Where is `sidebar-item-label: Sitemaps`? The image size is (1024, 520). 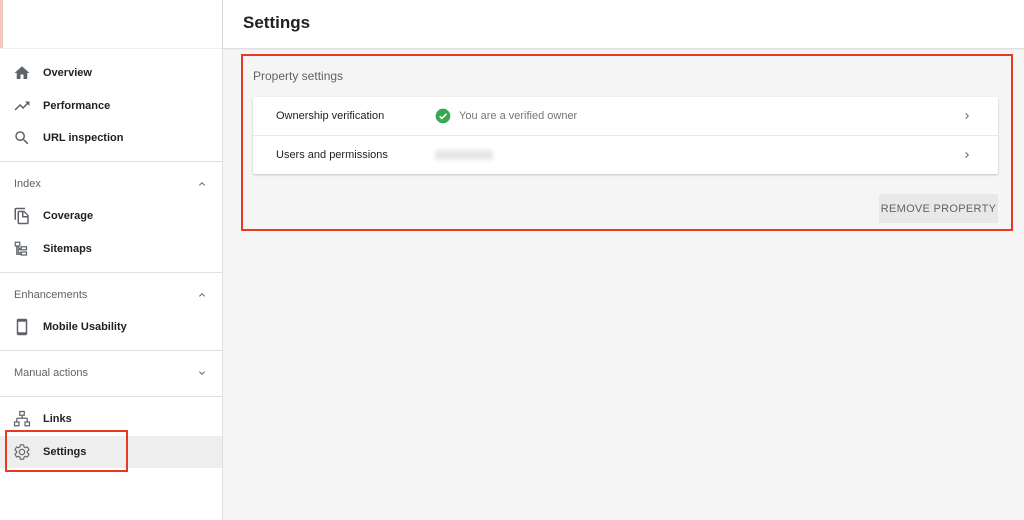 sidebar-item-label: Sitemaps is located at coordinates (67, 249).